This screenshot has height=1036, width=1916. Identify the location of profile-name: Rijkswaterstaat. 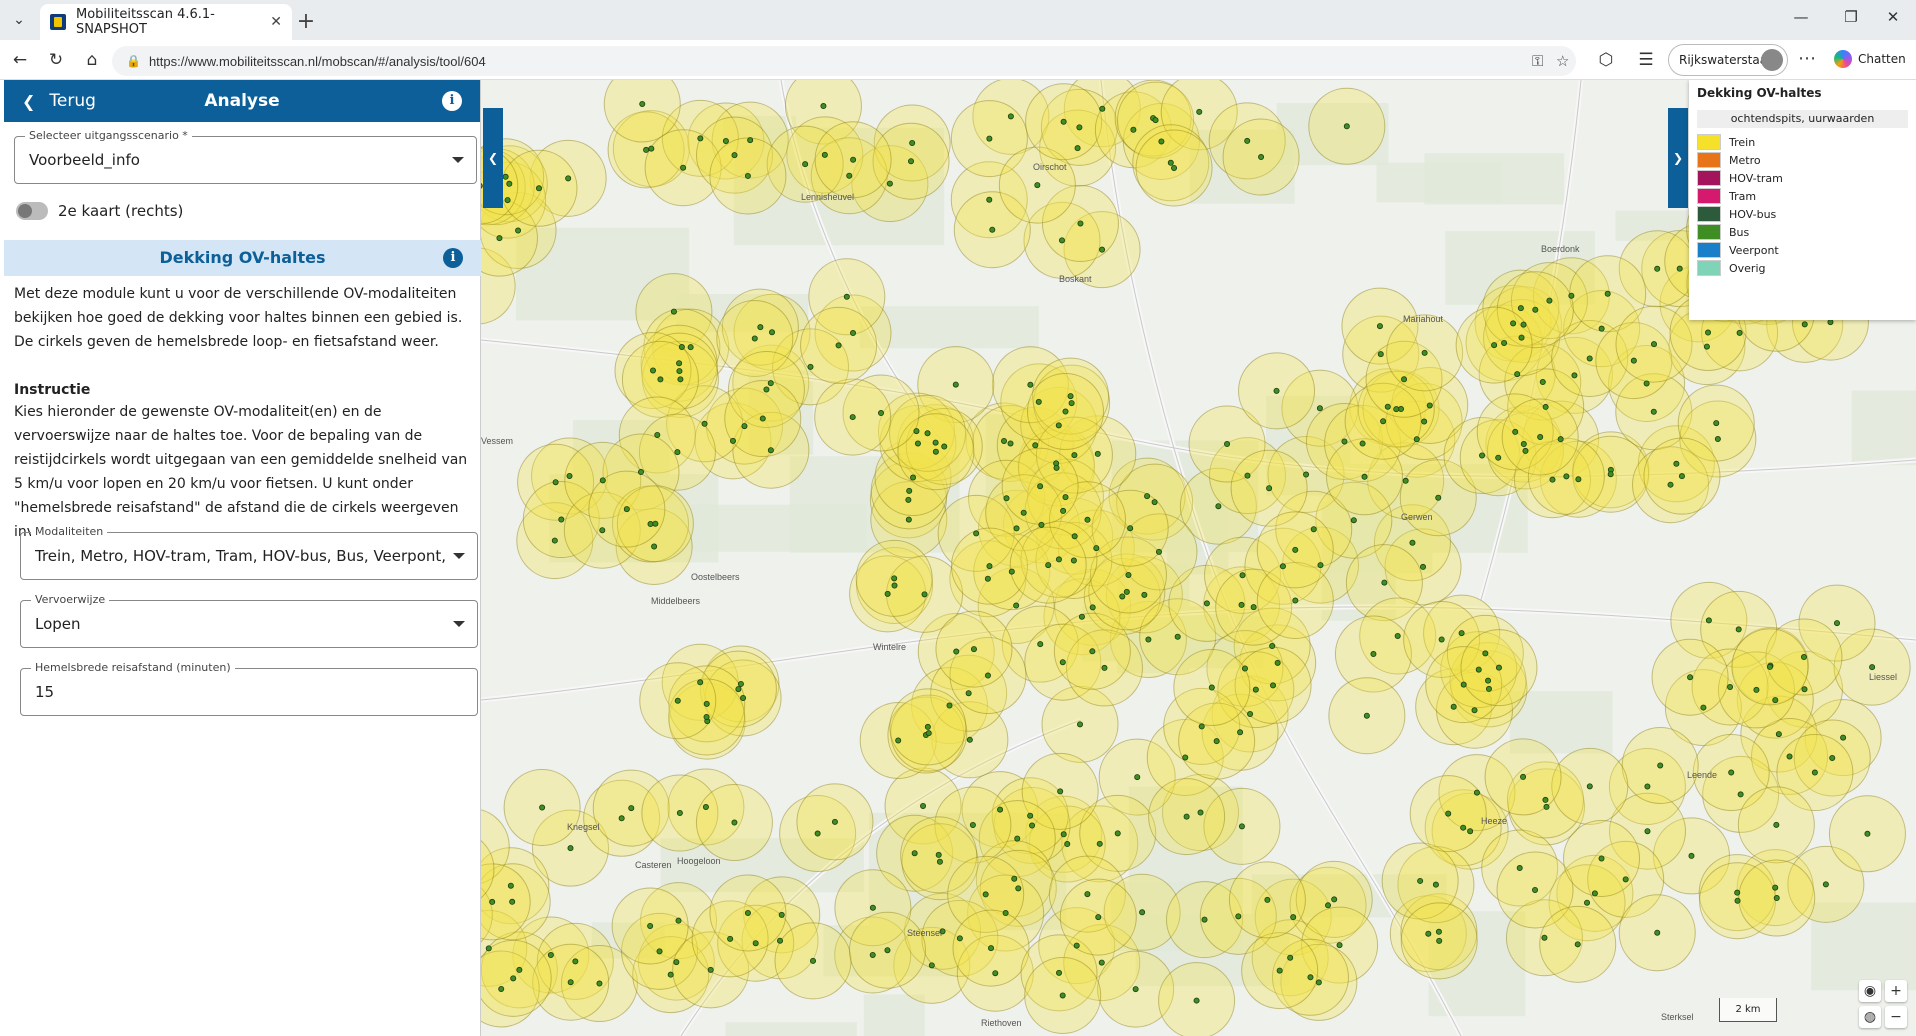
(1725, 60).